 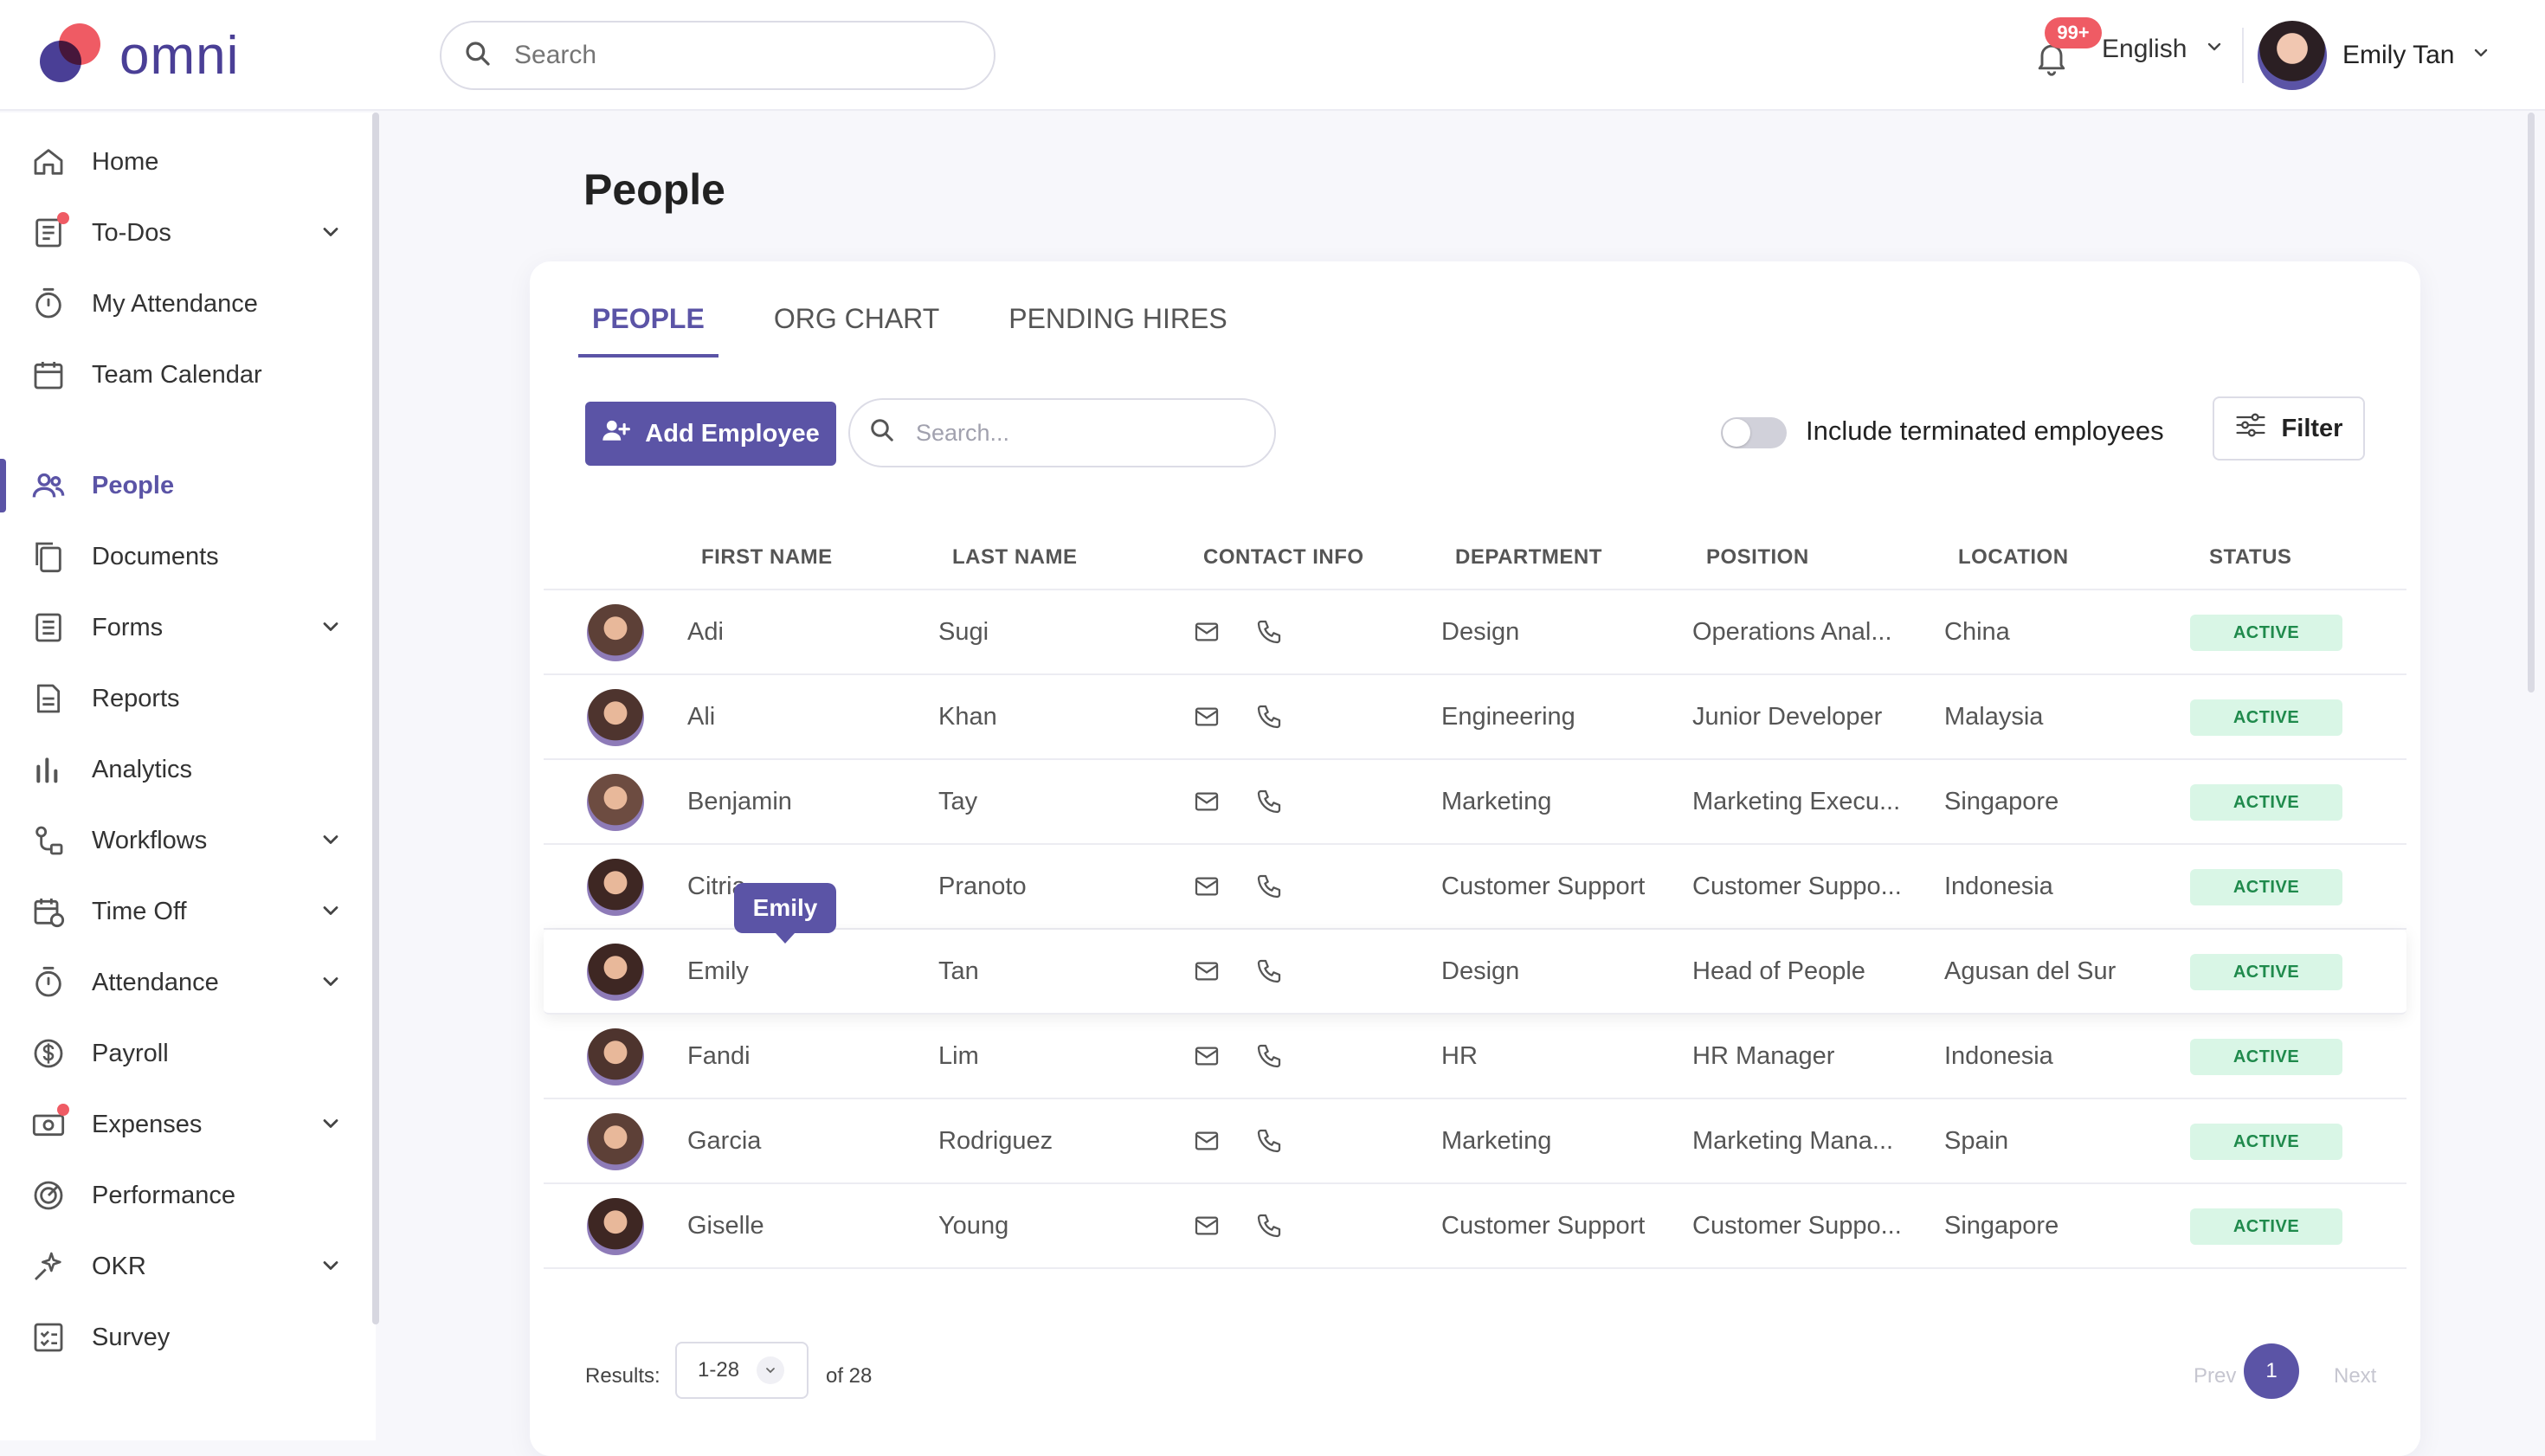 I want to click on language-selector: English, so click(x=2163, y=49).